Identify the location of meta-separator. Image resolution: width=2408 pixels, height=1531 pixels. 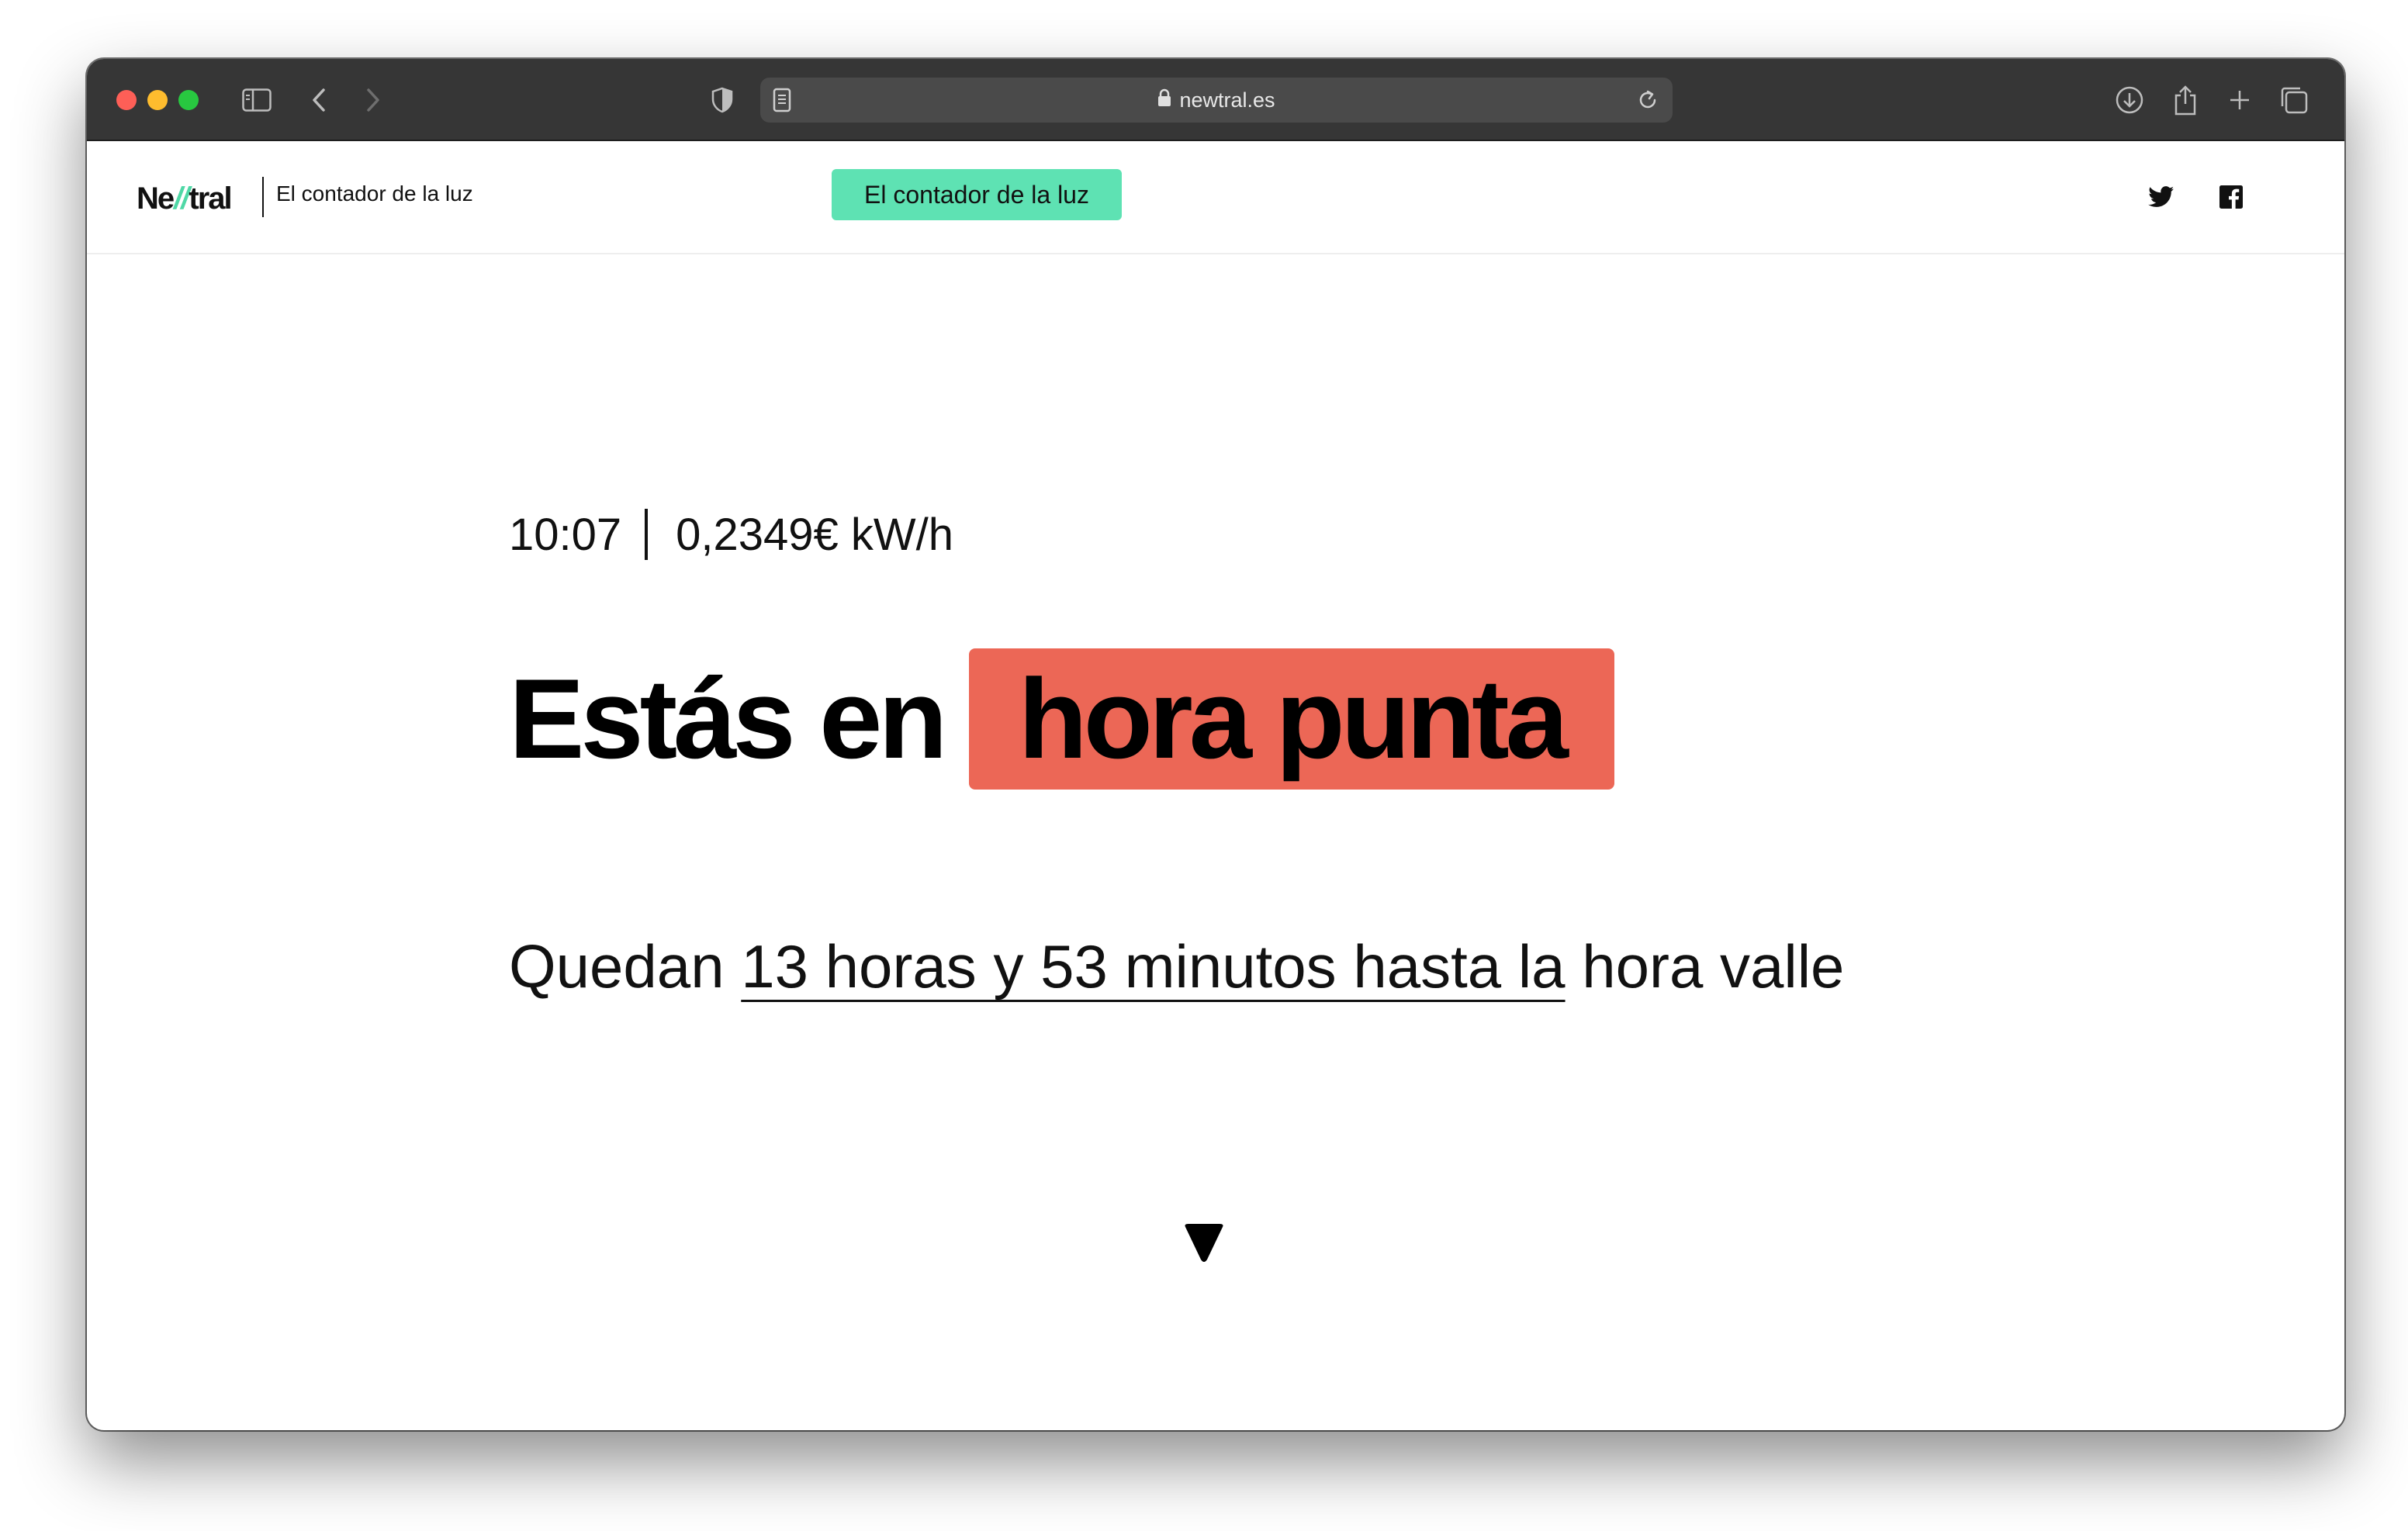
(647, 534).